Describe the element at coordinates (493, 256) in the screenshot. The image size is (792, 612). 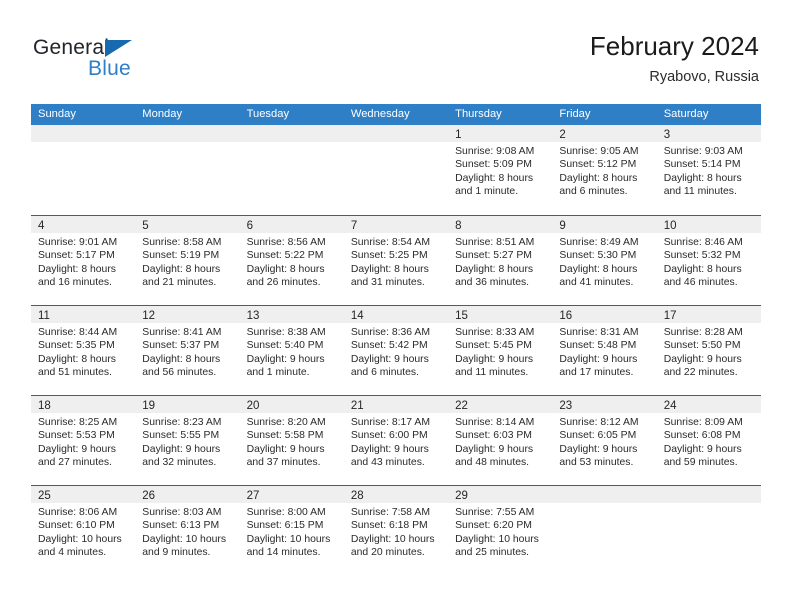
I see `day-detail-line: Sunset: 5:27 PM` at that location.